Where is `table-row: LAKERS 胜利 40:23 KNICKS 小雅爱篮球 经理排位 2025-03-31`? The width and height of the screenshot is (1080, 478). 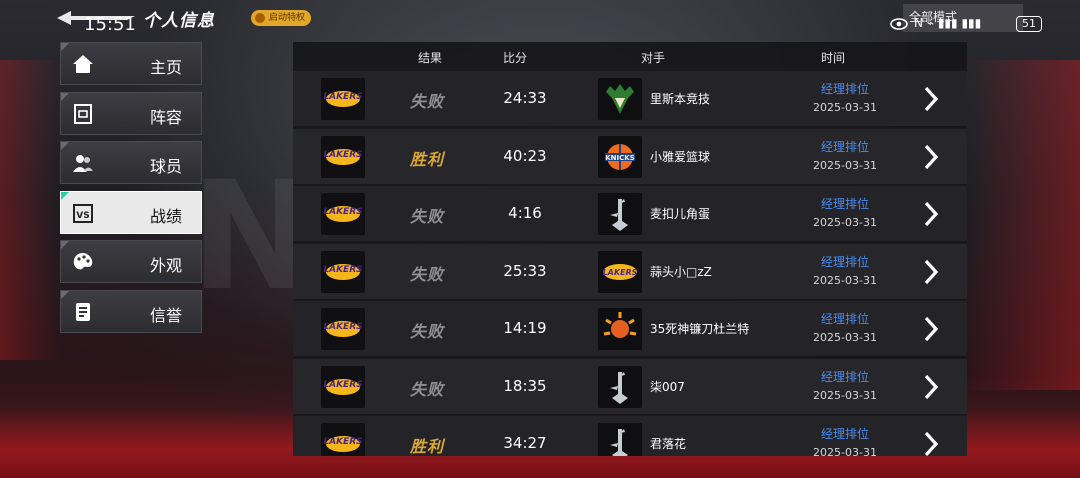 table-row: LAKERS 胜利 40:23 KNICKS 小雅爱篮球 经理排位 2025-03-31 is located at coordinates (630, 155).